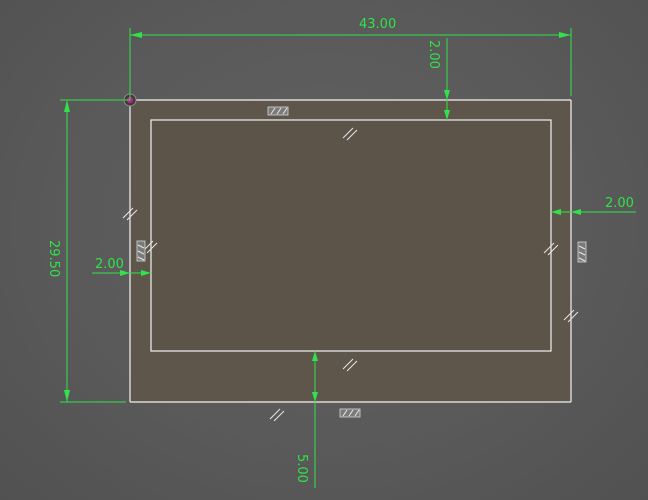 The width and height of the screenshot is (648, 500). Describe the element at coordinates (88, 251) in the screenshot. I see `dimension-overall-height: 29.50` at that location.